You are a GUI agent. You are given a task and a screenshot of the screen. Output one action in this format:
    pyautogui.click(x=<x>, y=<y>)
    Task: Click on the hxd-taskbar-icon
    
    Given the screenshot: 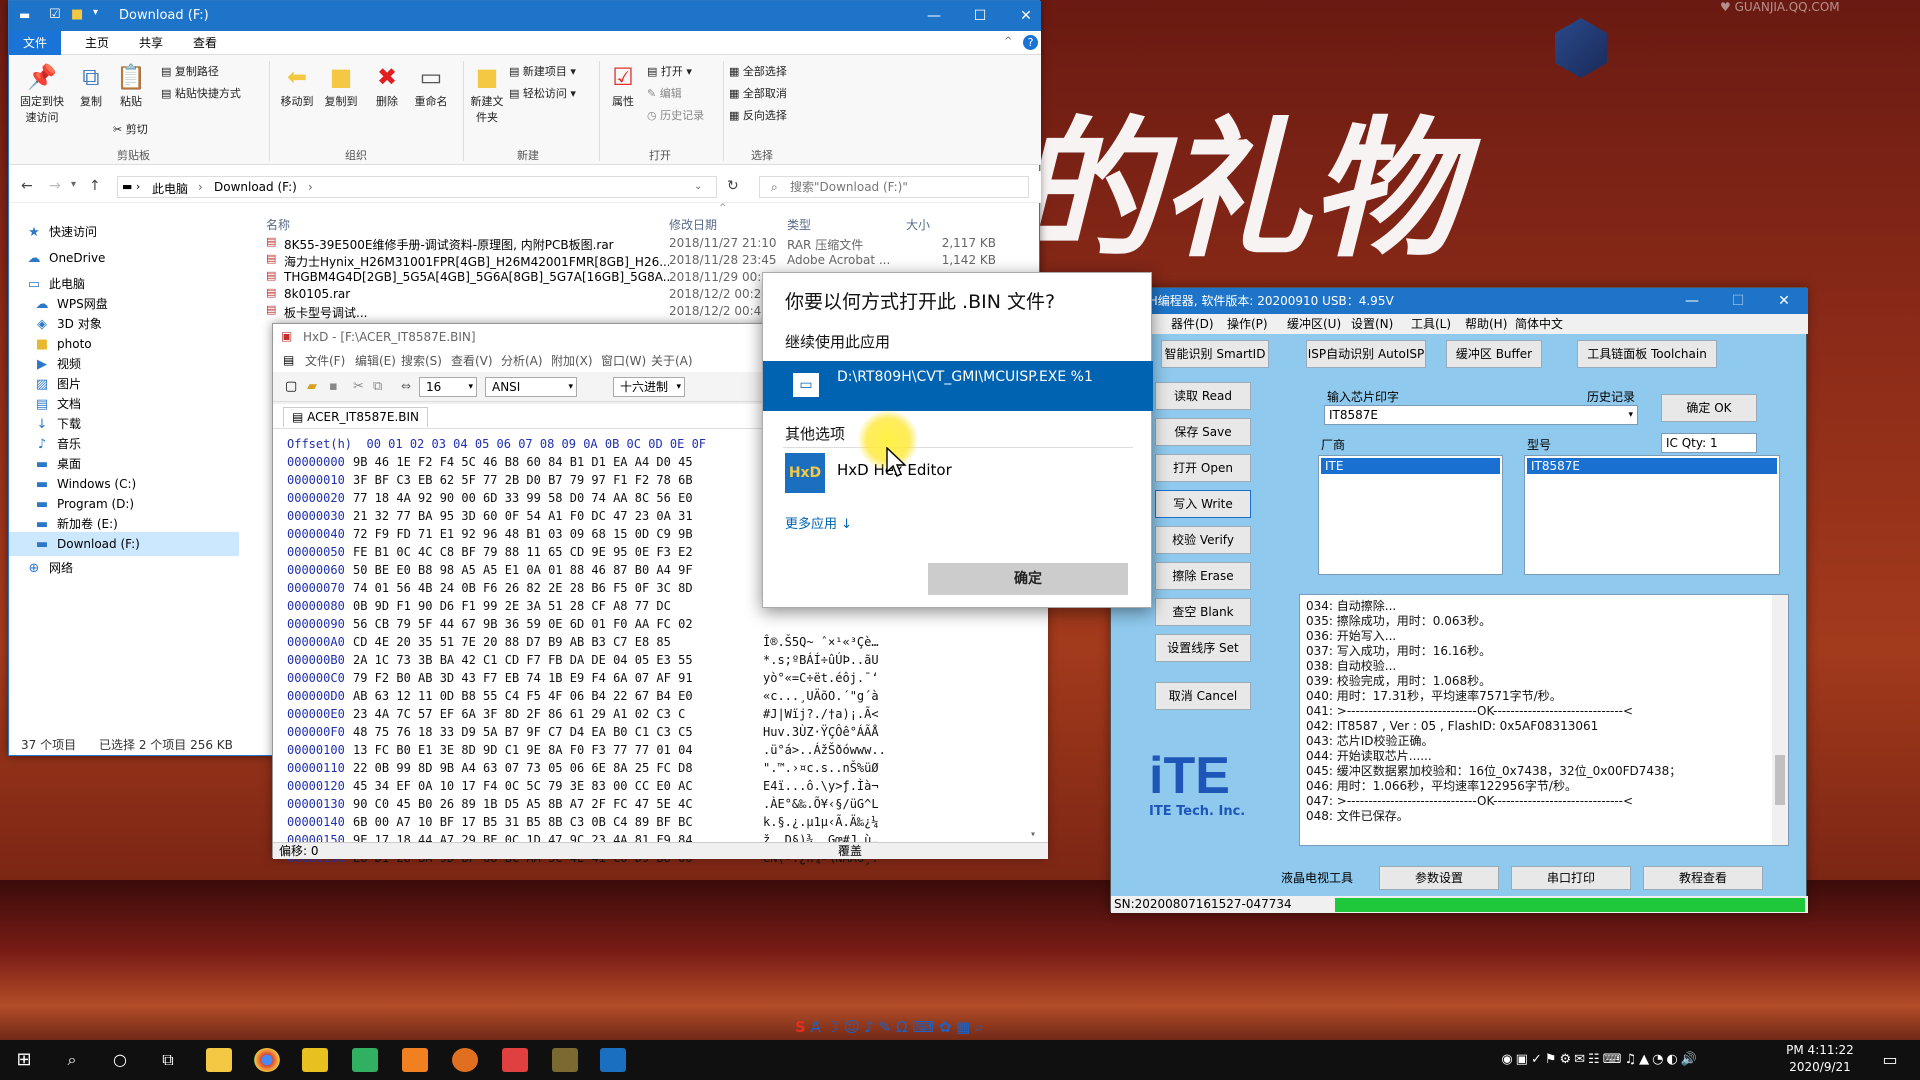 What is the action you would take?
    pyautogui.click(x=613, y=1060)
    